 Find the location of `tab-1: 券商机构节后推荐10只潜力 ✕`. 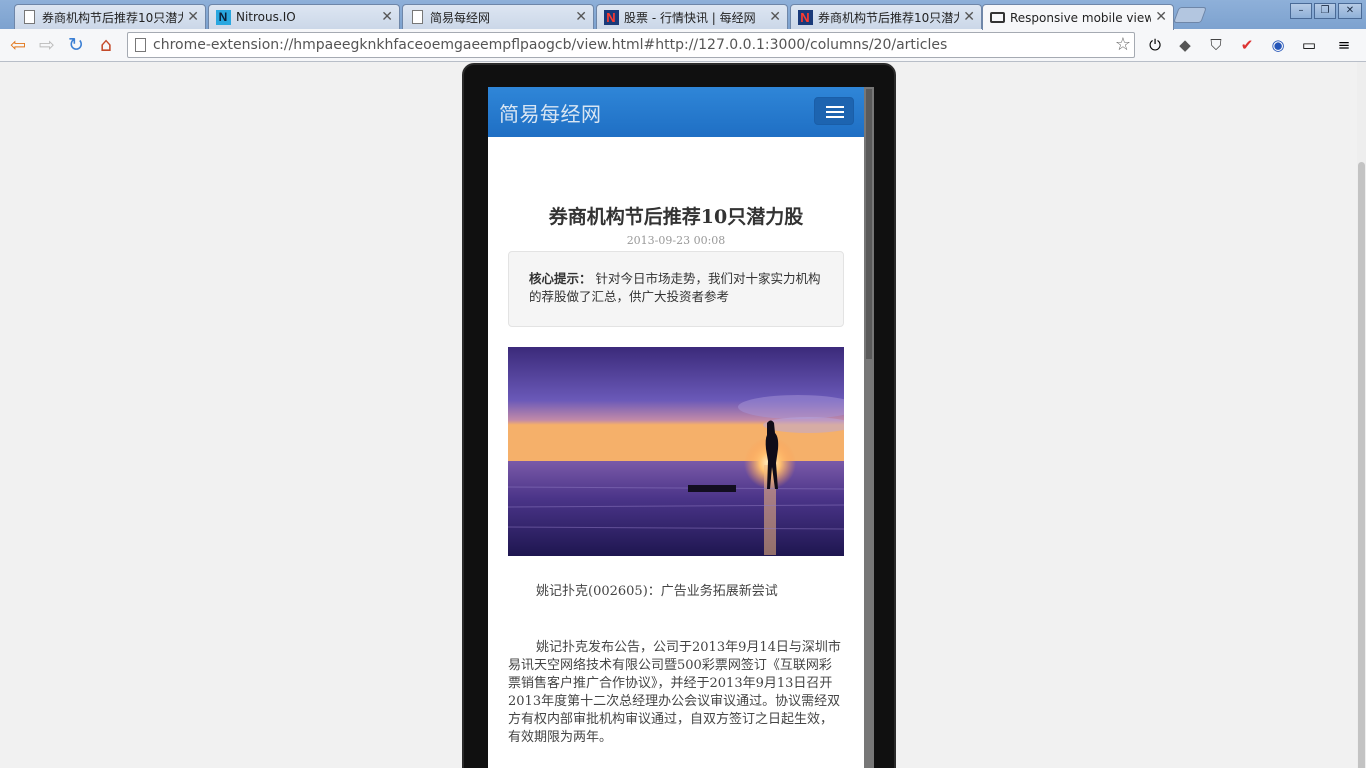

tab-1: 券商机构节后推荐10只潜力 ✕ is located at coordinates (110, 16).